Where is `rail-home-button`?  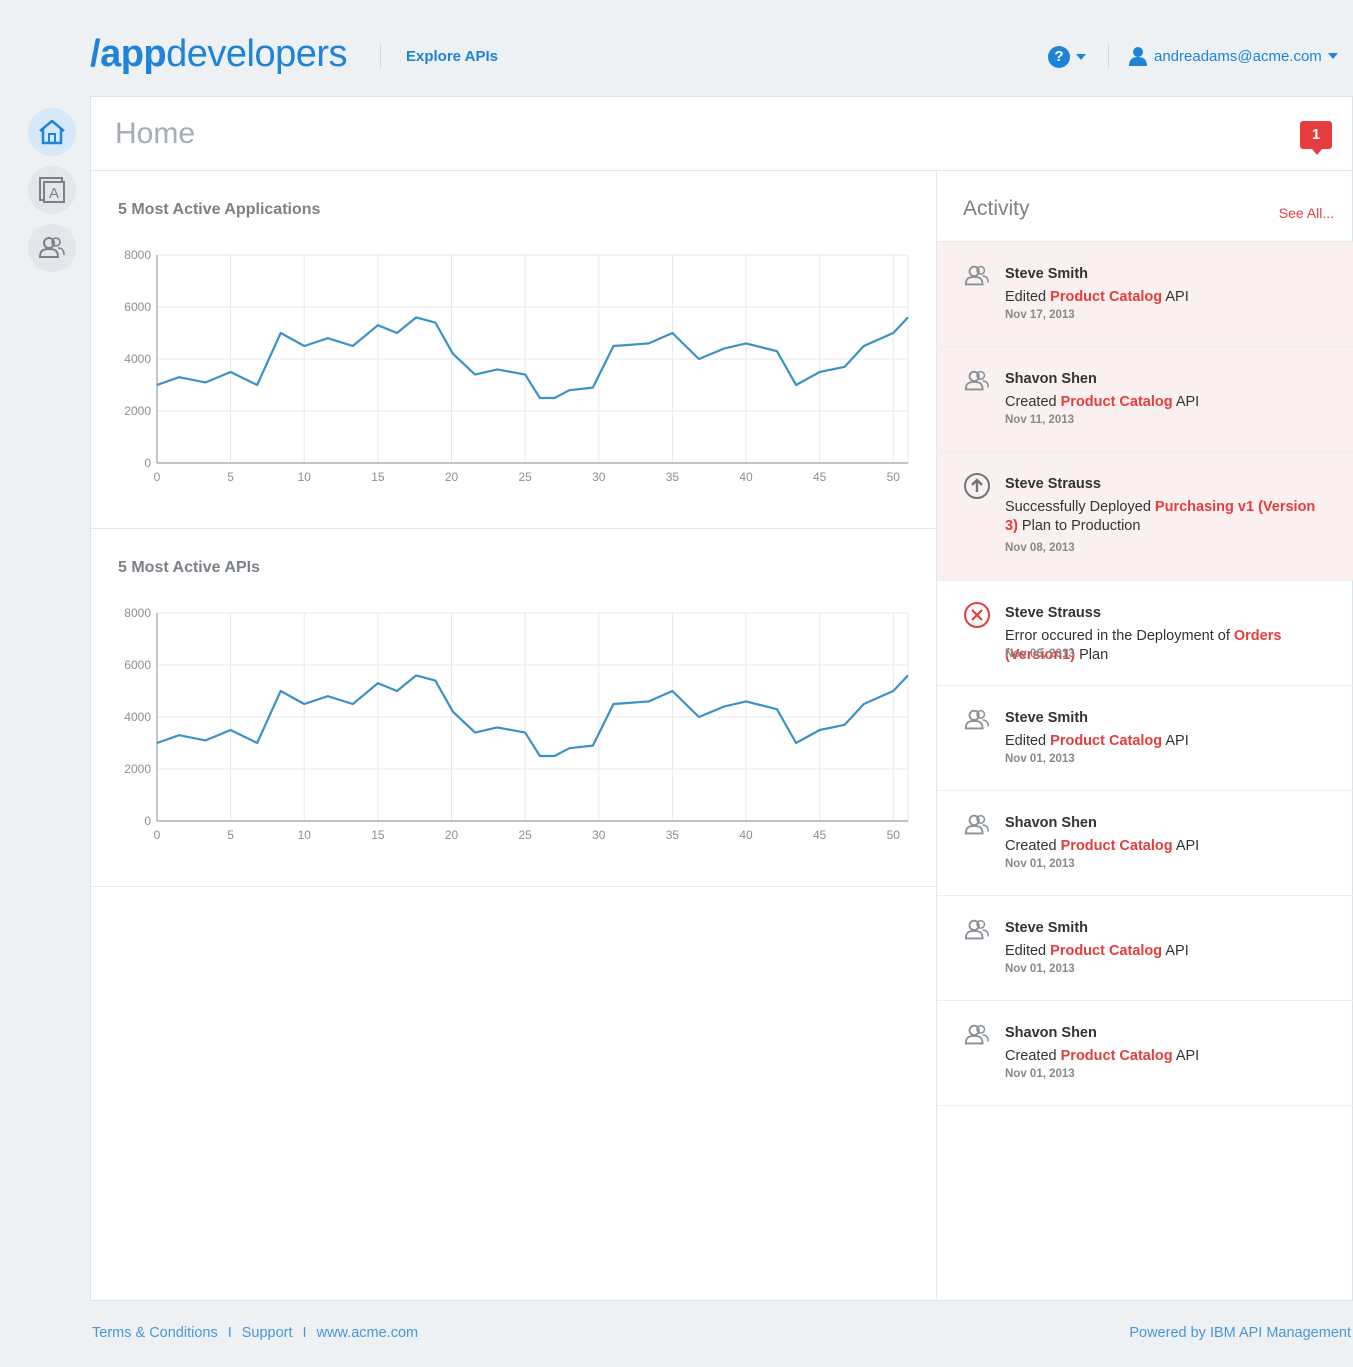
rail-home-button is located at coordinates (52, 132).